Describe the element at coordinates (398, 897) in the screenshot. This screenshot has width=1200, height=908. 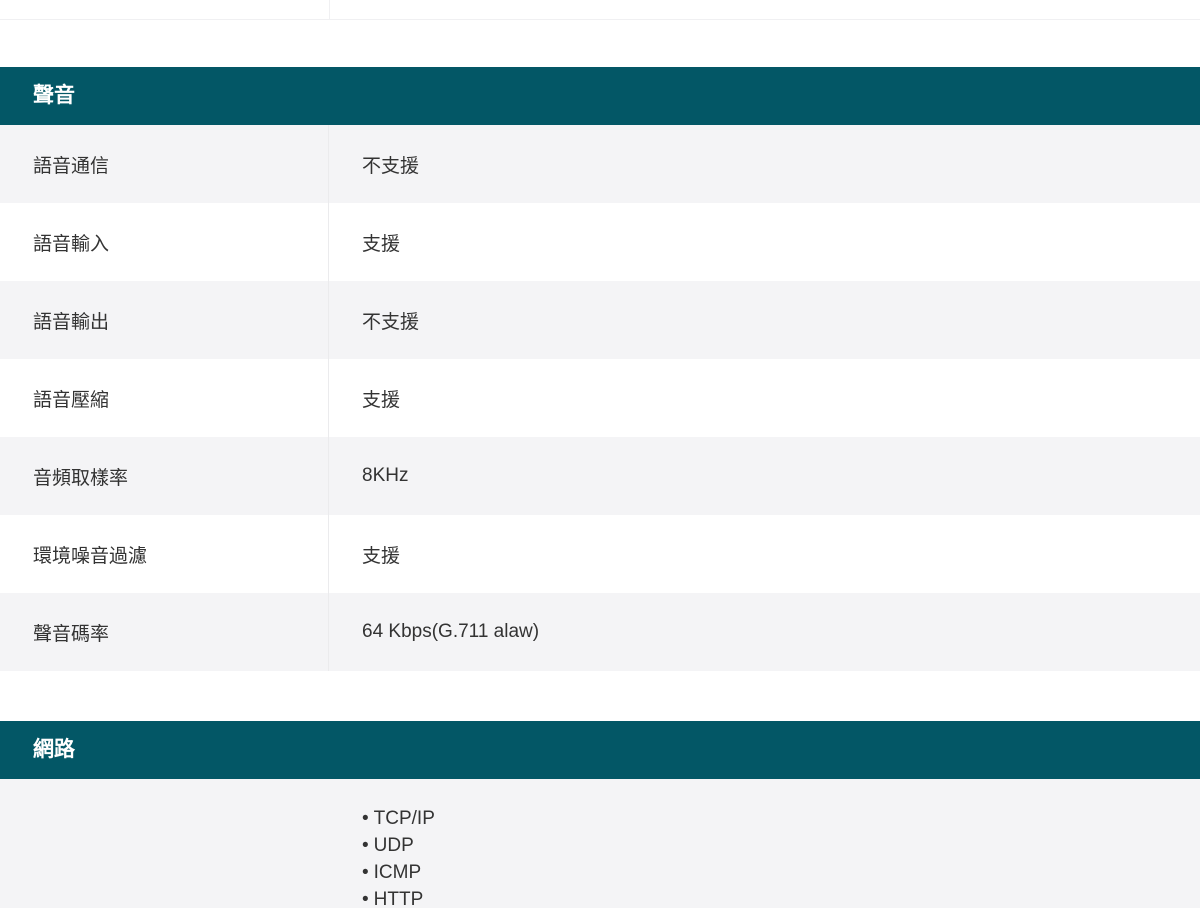
I see `protocol-item: HTTP` at that location.